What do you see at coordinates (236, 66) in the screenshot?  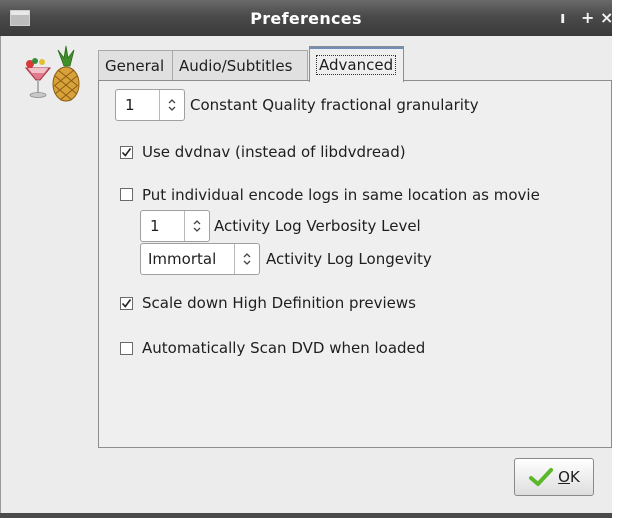 I see `tab-audio-subtitles-label: Audio/Subtitles` at bounding box center [236, 66].